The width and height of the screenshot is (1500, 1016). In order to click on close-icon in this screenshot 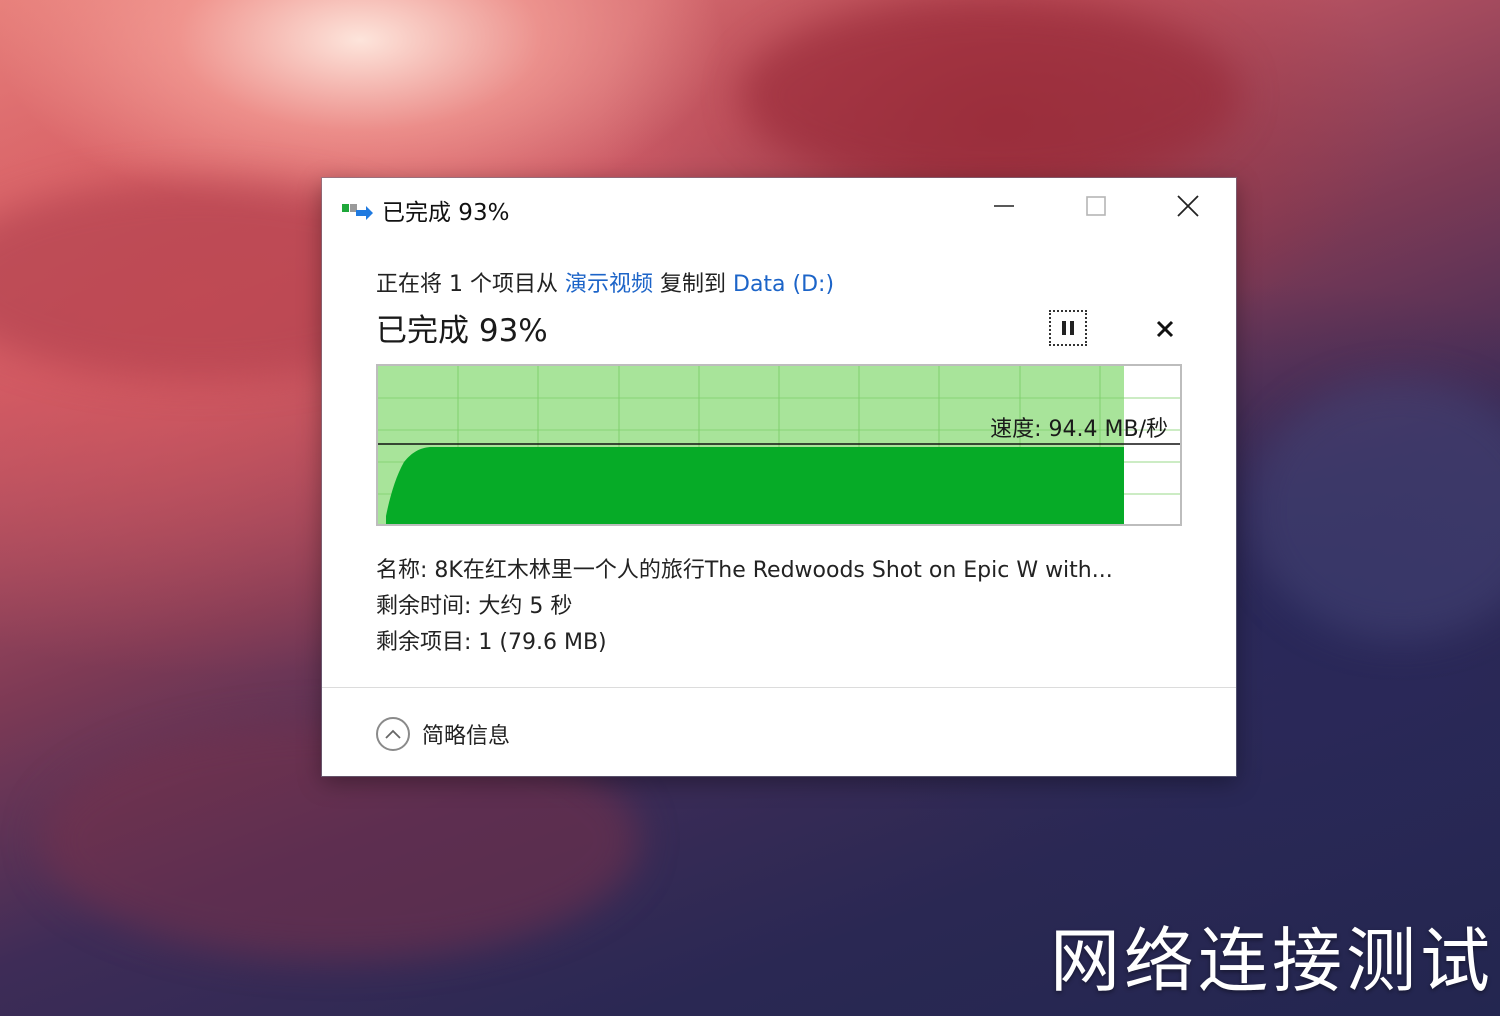, I will do `click(1188, 206)`.